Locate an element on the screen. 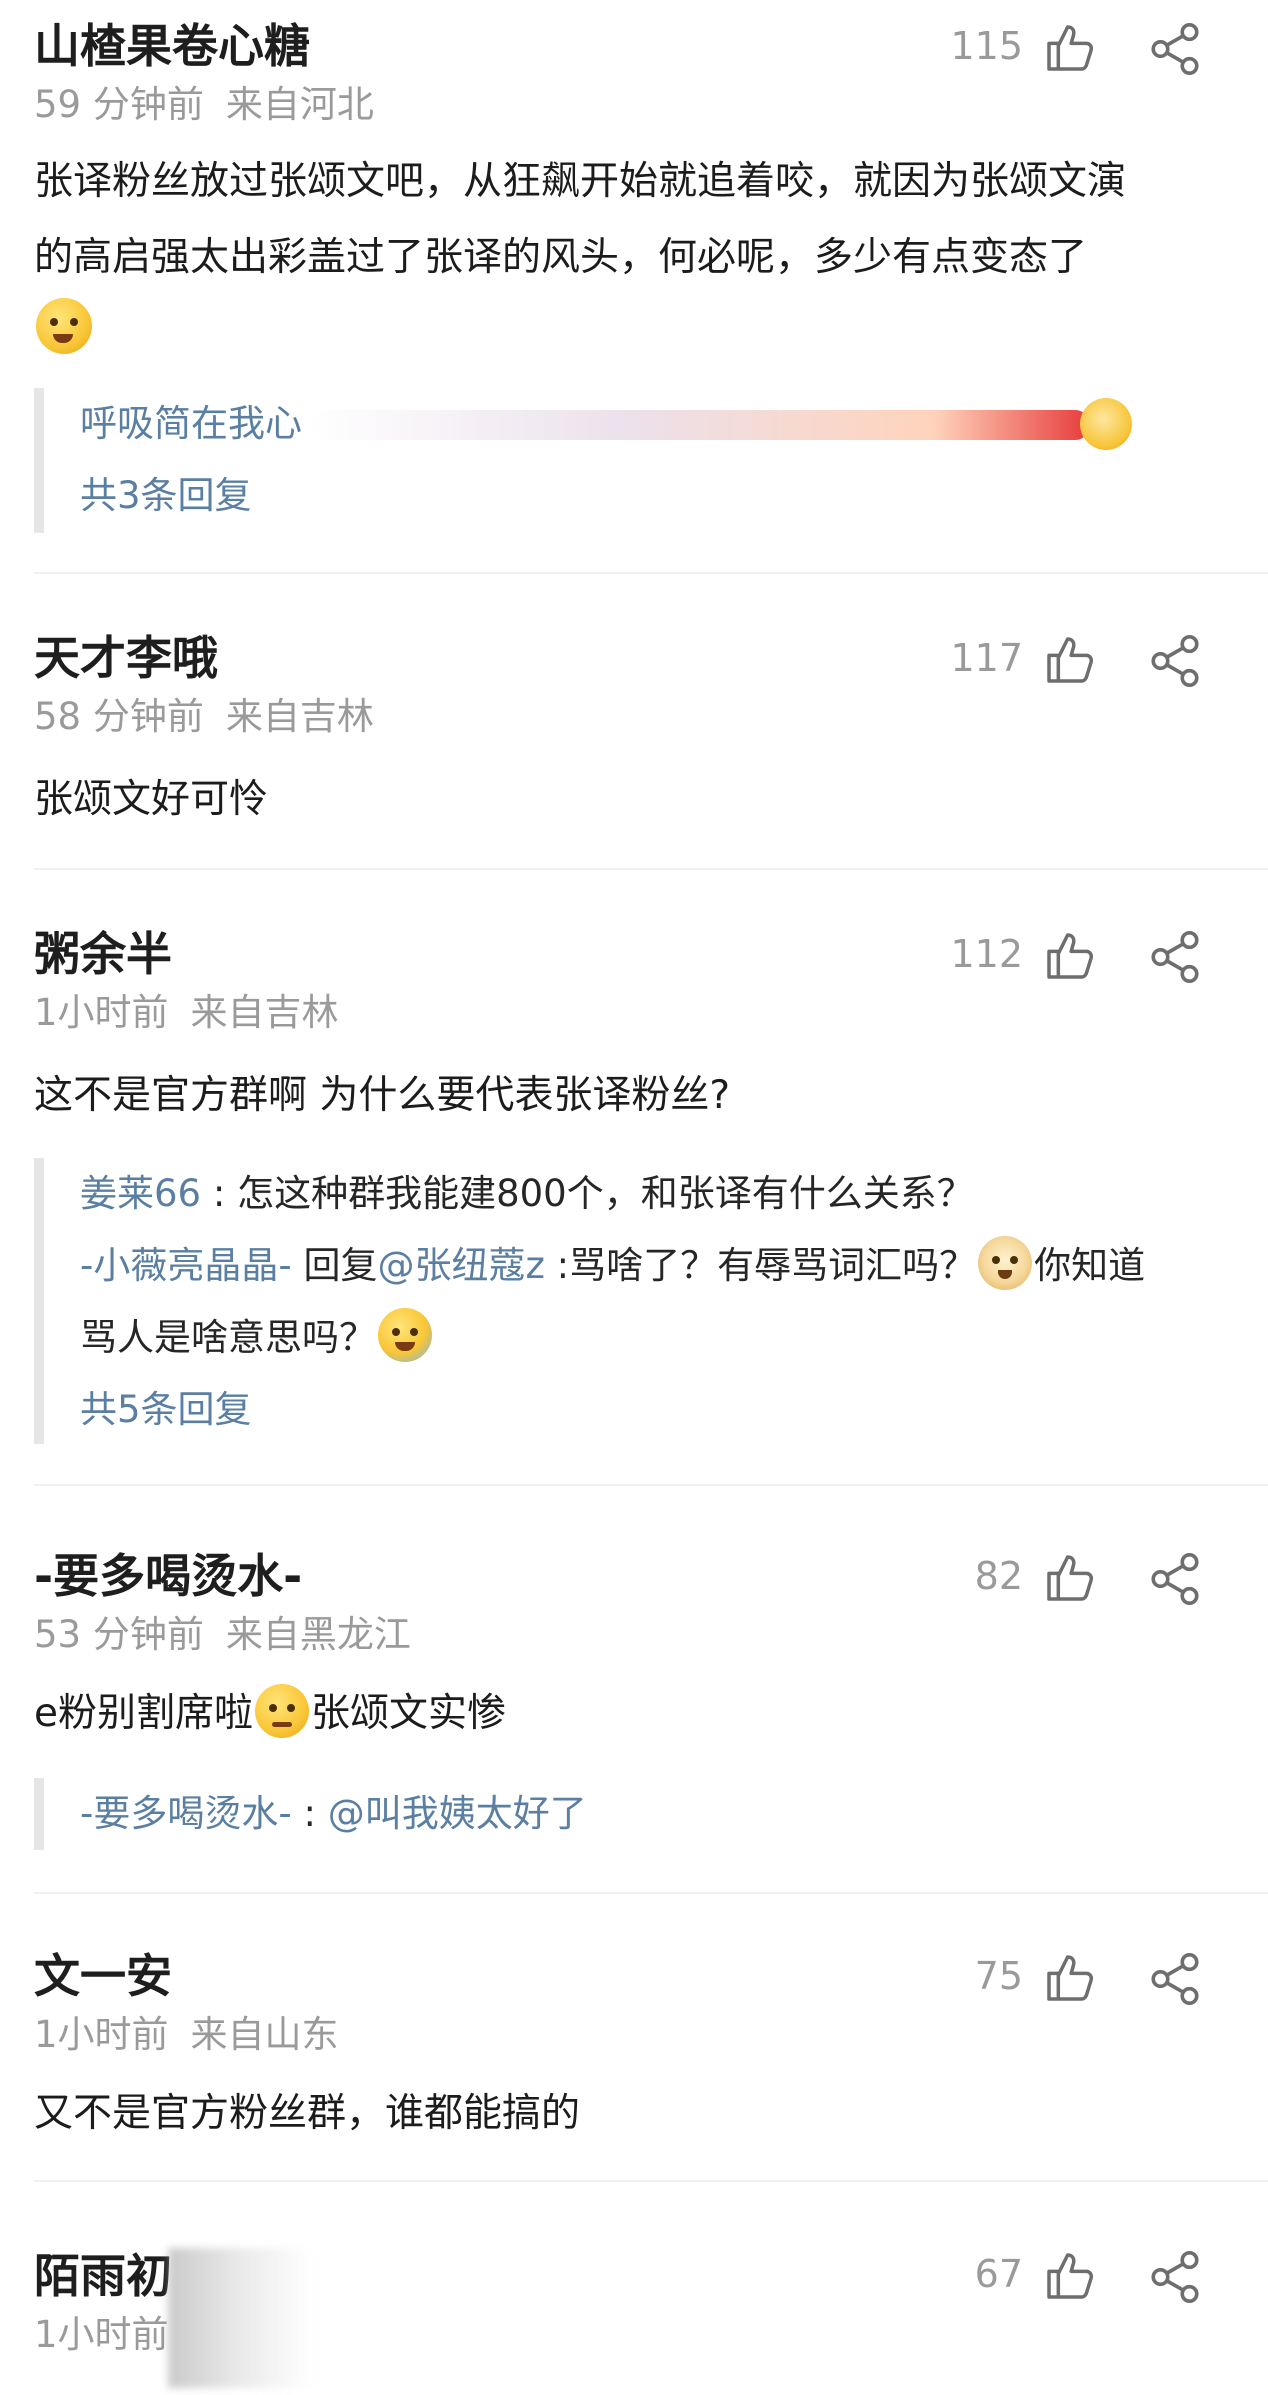  comment-meta: 59 分钟前 来自河北 is located at coordinates (204, 101).